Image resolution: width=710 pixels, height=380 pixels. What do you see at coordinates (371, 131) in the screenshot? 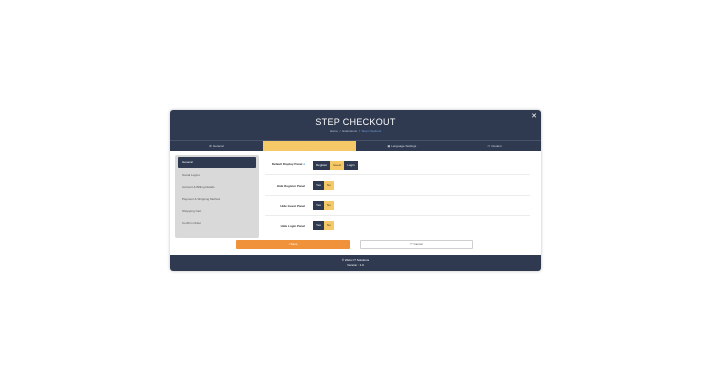
I see `breadcrumb-current: Step Checkout` at bounding box center [371, 131].